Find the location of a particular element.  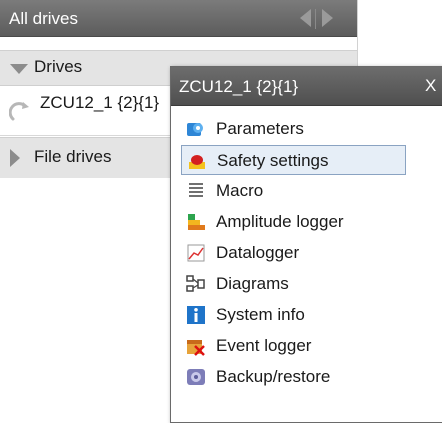

menu-item-label: System info is located at coordinates (260, 314).